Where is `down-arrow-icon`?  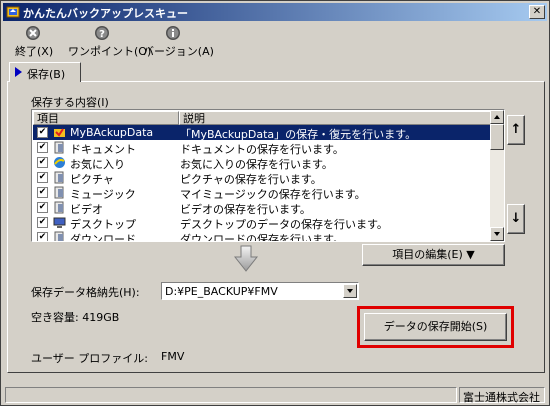
down-arrow-icon is located at coordinates (246, 258).